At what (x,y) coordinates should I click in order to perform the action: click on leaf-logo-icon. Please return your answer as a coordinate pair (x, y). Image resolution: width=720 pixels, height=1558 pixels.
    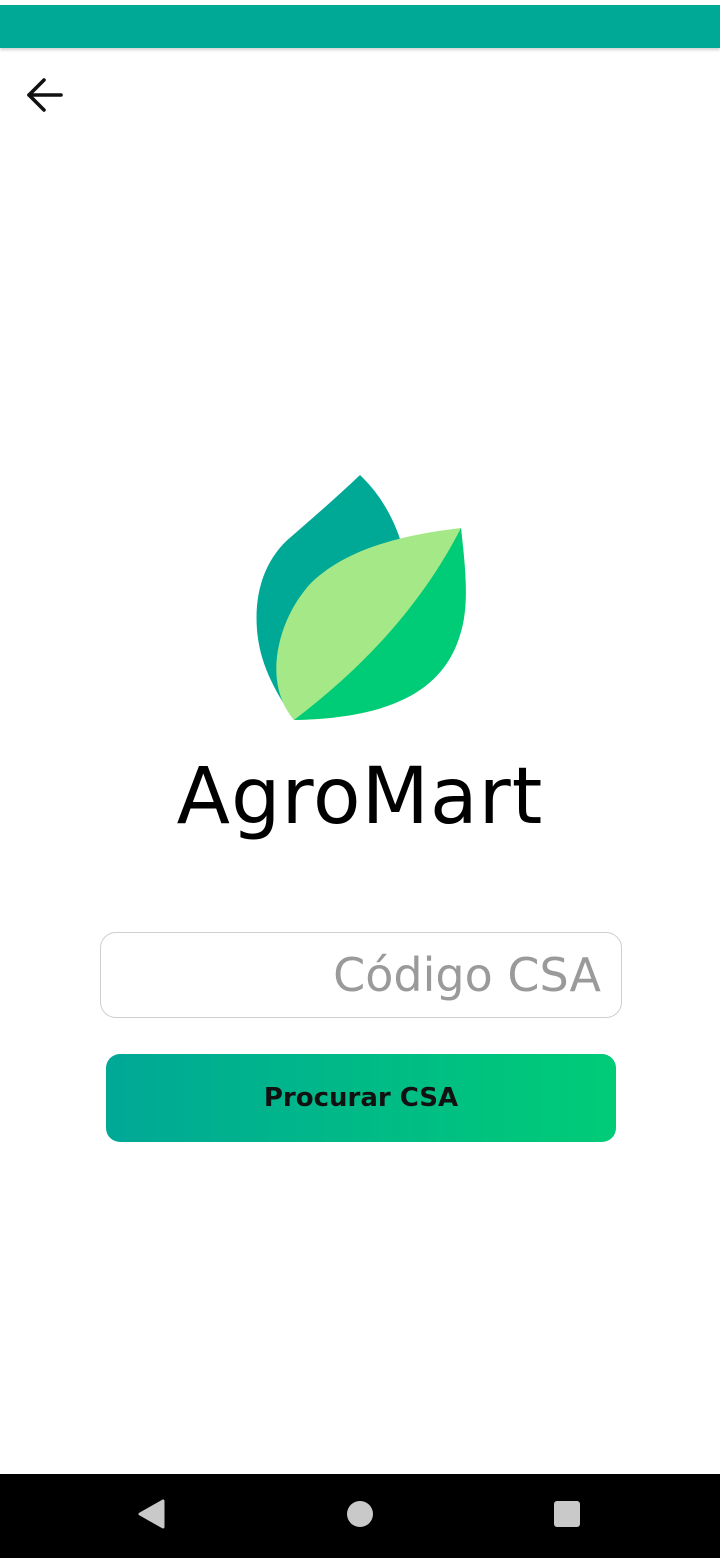
    Looking at the image, I should click on (362, 597).